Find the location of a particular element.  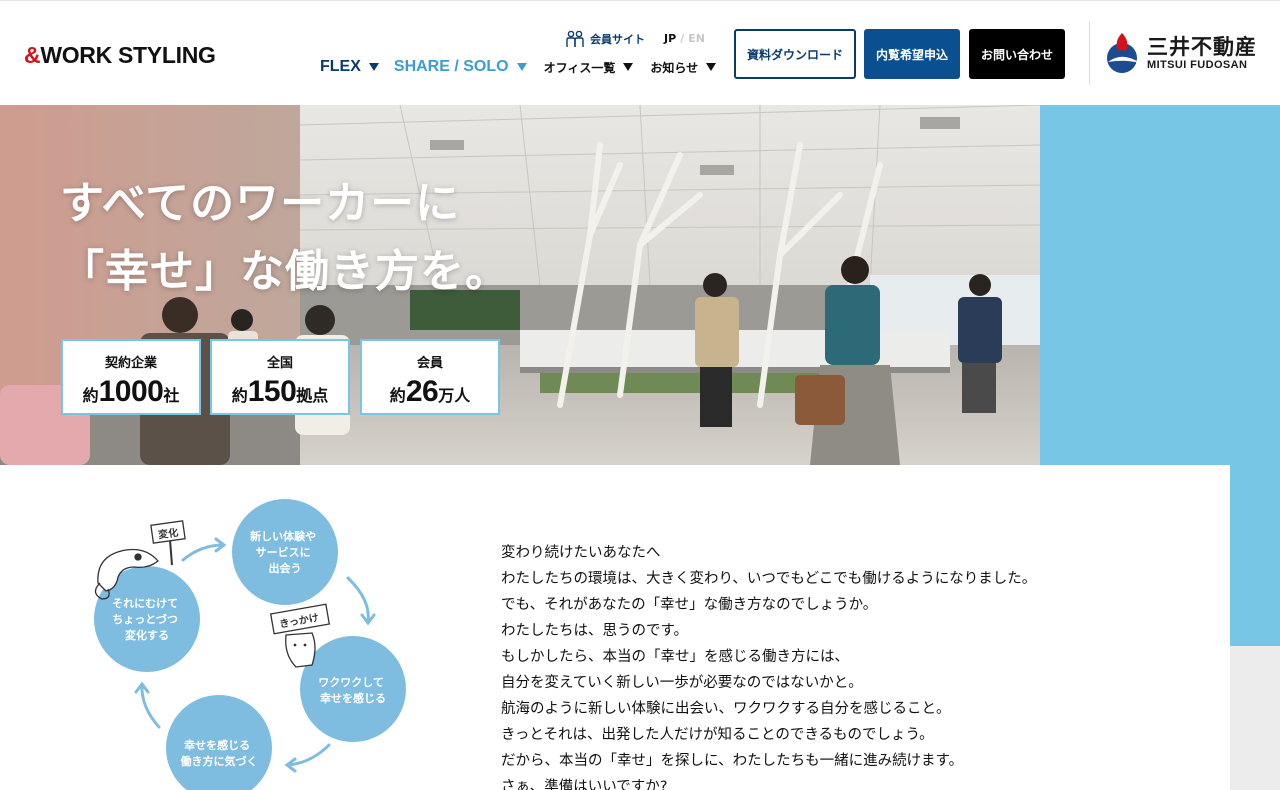

concept-line: 自分を変えていく新しい一歩が必要なのではないかと。 is located at coordinates (682, 683).